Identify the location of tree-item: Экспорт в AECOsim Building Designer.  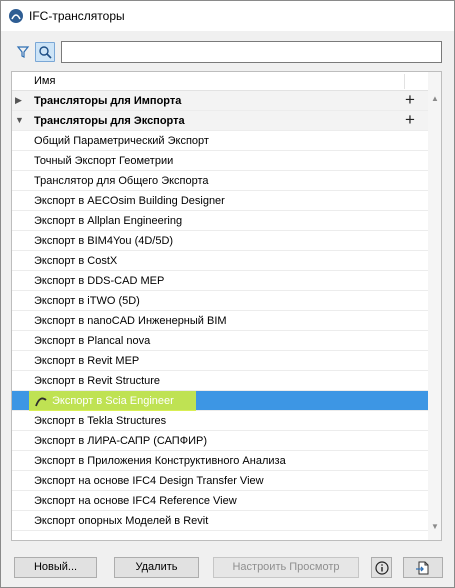
(220, 201).